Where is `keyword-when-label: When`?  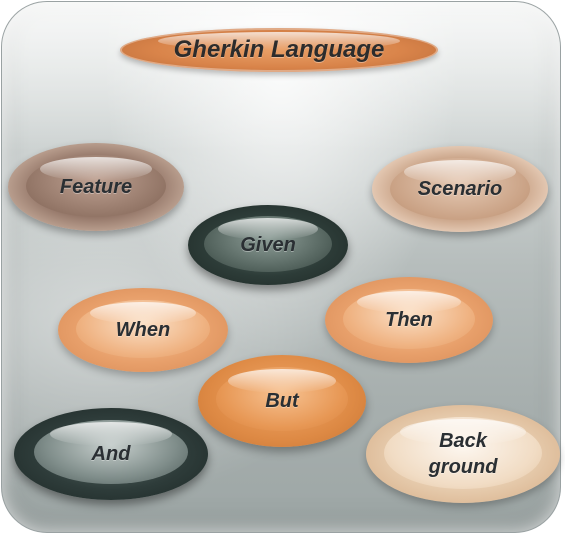 keyword-when-label: When is located at coordinates (143, 330).